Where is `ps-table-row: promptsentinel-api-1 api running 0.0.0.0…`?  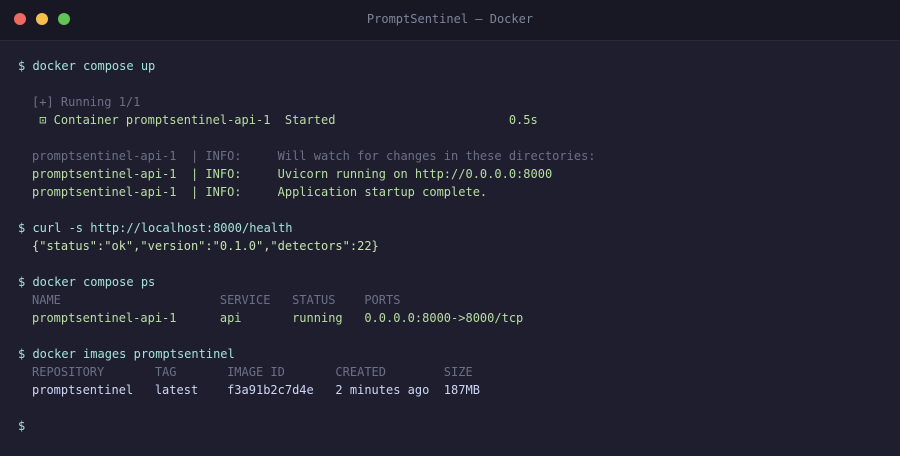 ps-table-row: promptsentinel-api-1 api running 0.0.0.0… is located at coordinates (278, 318).